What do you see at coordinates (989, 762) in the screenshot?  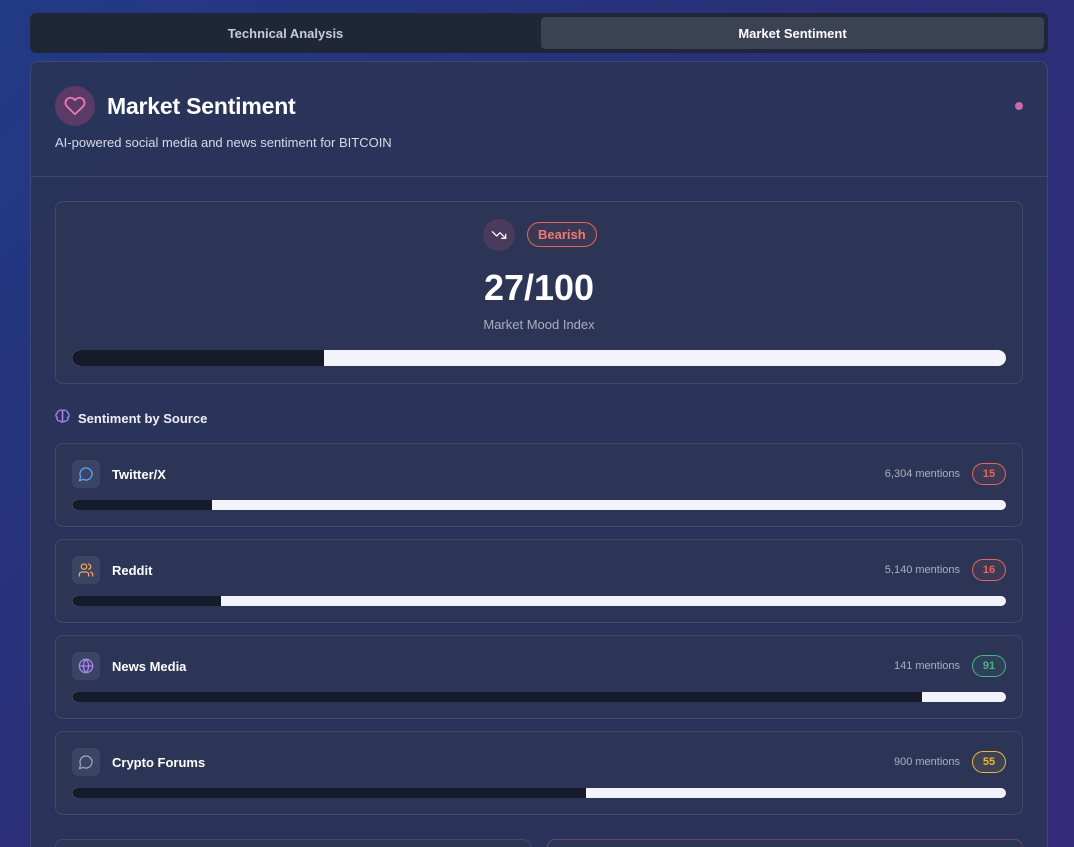 I see `score-badge: 55` at bounding box center [989, 762].